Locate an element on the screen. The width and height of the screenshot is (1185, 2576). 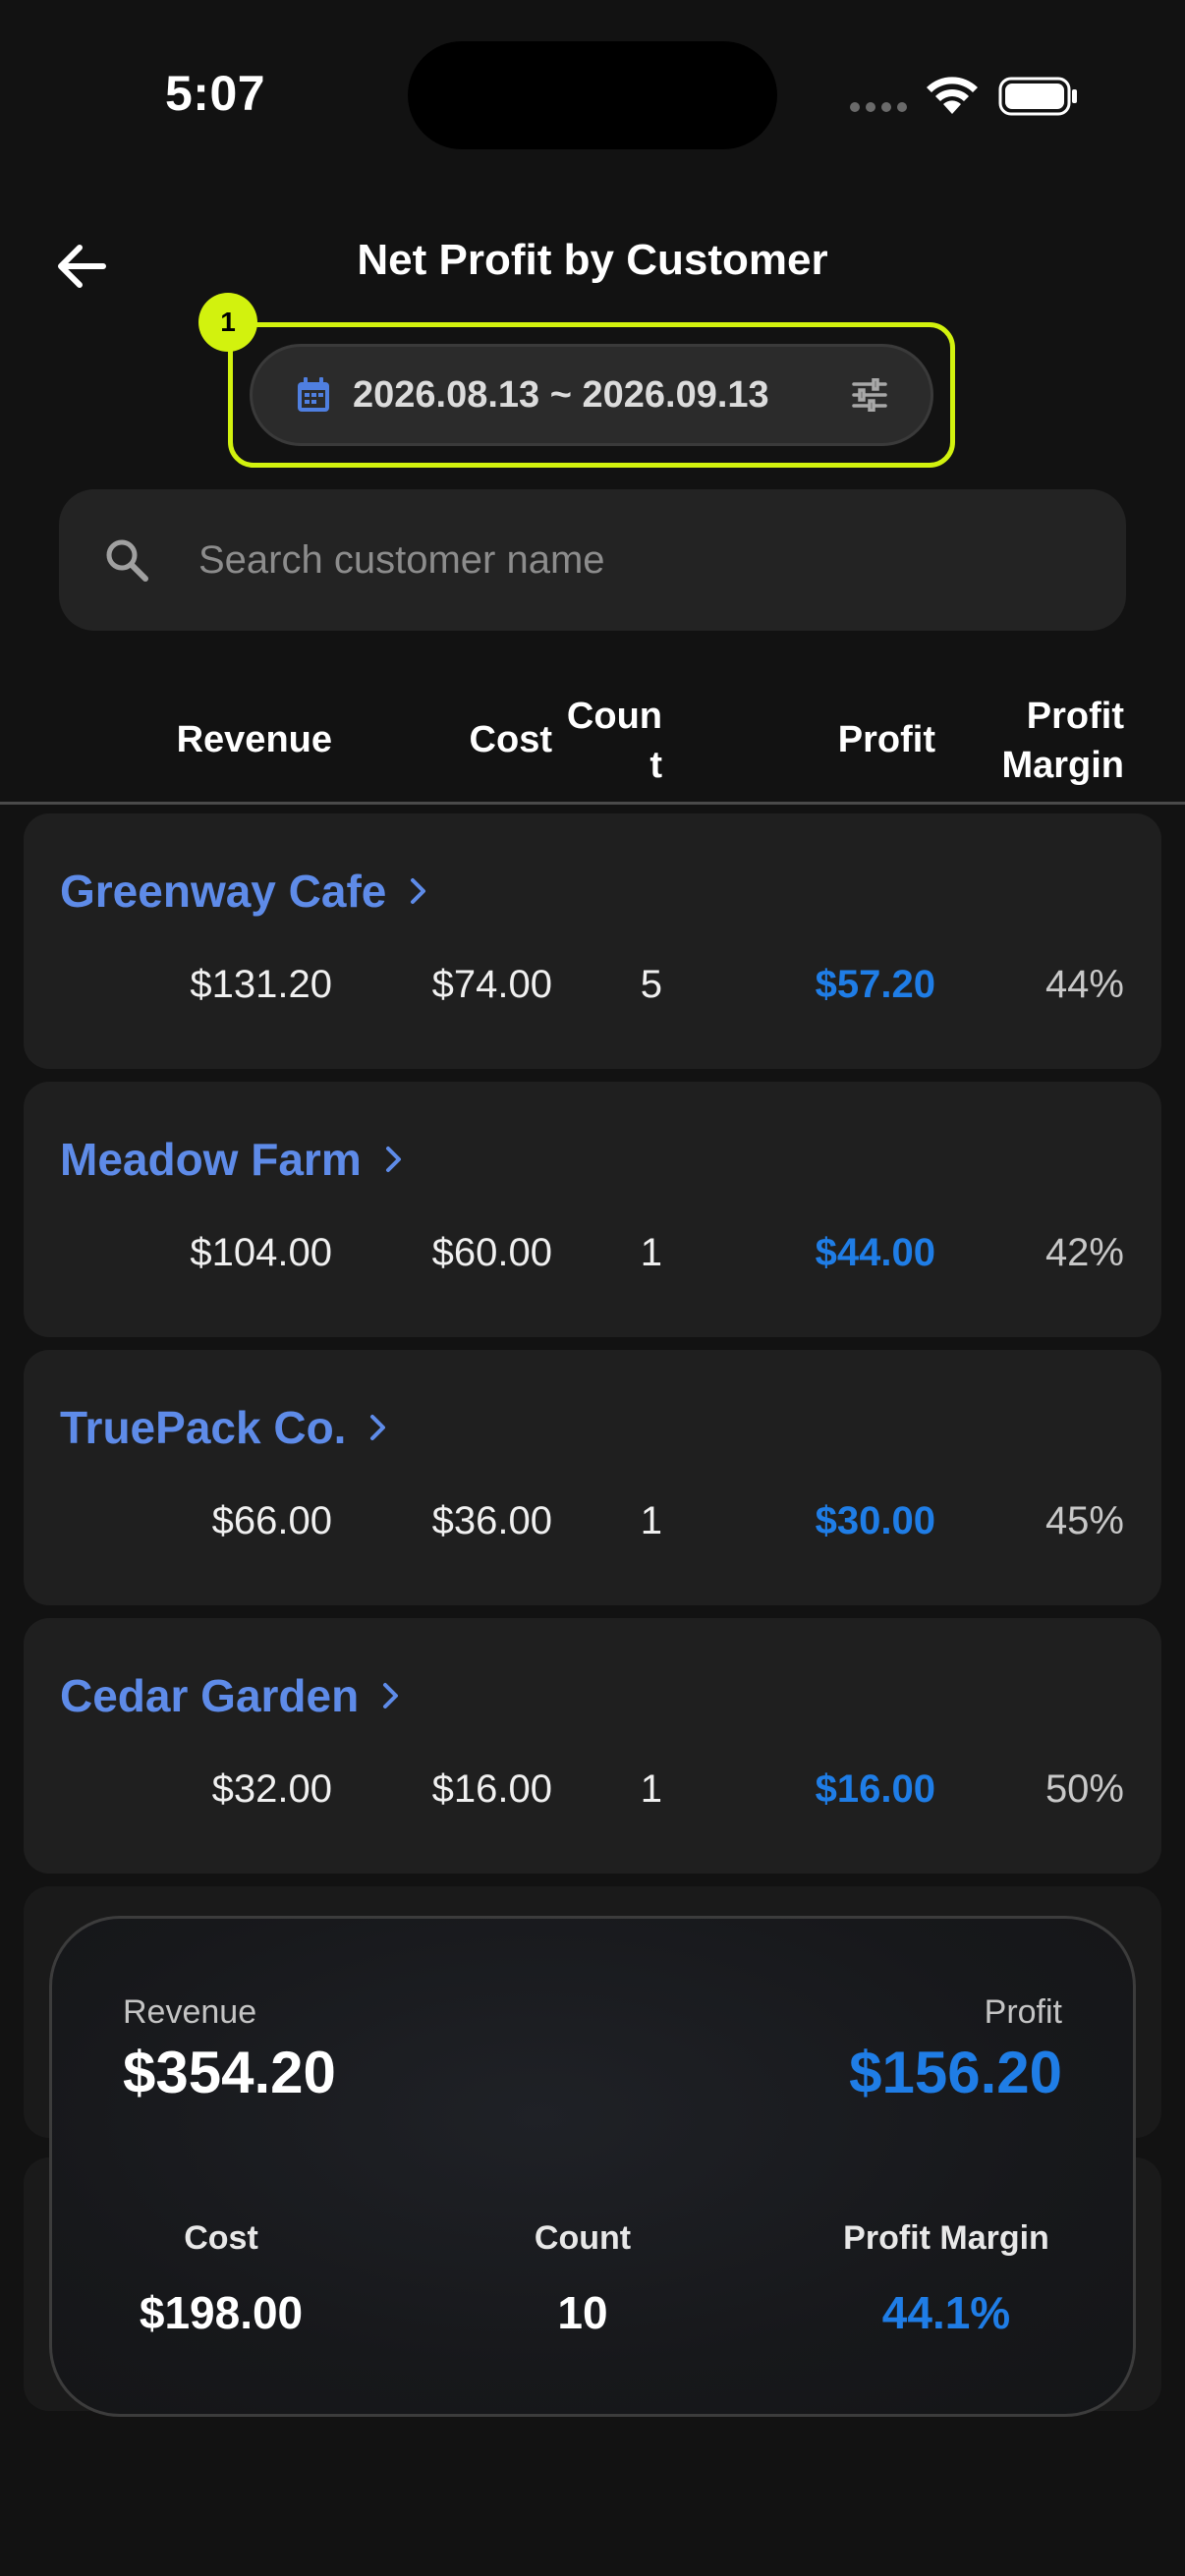
customer-name: Cedar Garden is located at coordinates (210, 1695).